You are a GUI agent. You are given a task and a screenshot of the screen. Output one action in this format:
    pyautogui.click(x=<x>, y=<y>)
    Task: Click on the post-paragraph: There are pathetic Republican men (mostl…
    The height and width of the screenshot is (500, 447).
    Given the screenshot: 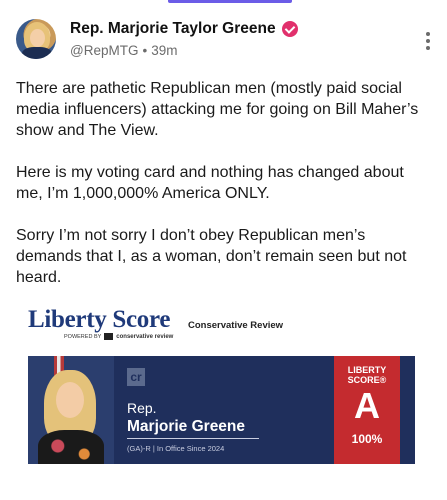 What is the action you would take?
    pyautogui.click(x=217, y=109)
    